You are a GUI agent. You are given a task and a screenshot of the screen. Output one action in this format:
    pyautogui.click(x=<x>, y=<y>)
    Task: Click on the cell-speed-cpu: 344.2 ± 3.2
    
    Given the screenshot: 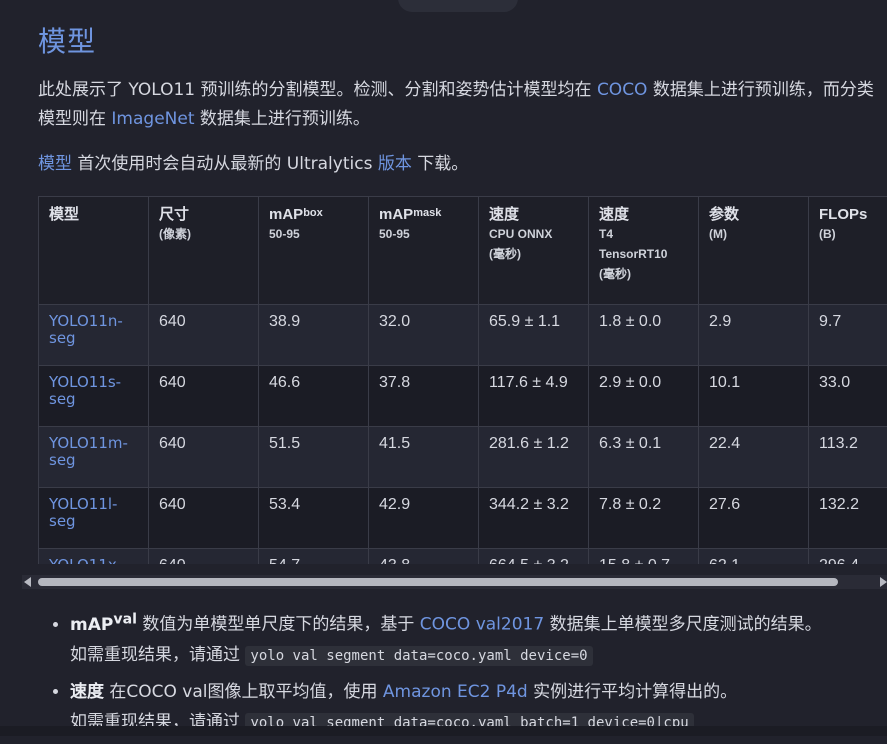 What is the action you would take?
    pyautogui.click(x=534, y=518)
    